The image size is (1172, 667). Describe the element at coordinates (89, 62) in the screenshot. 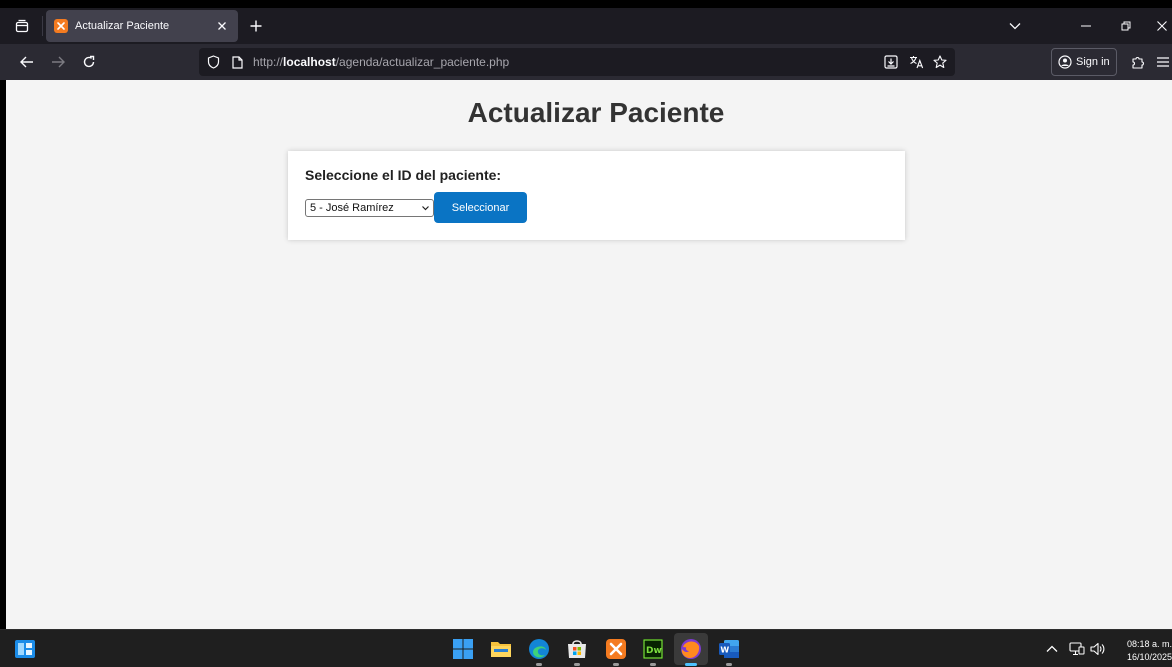

I see `reload-icon` at that location.